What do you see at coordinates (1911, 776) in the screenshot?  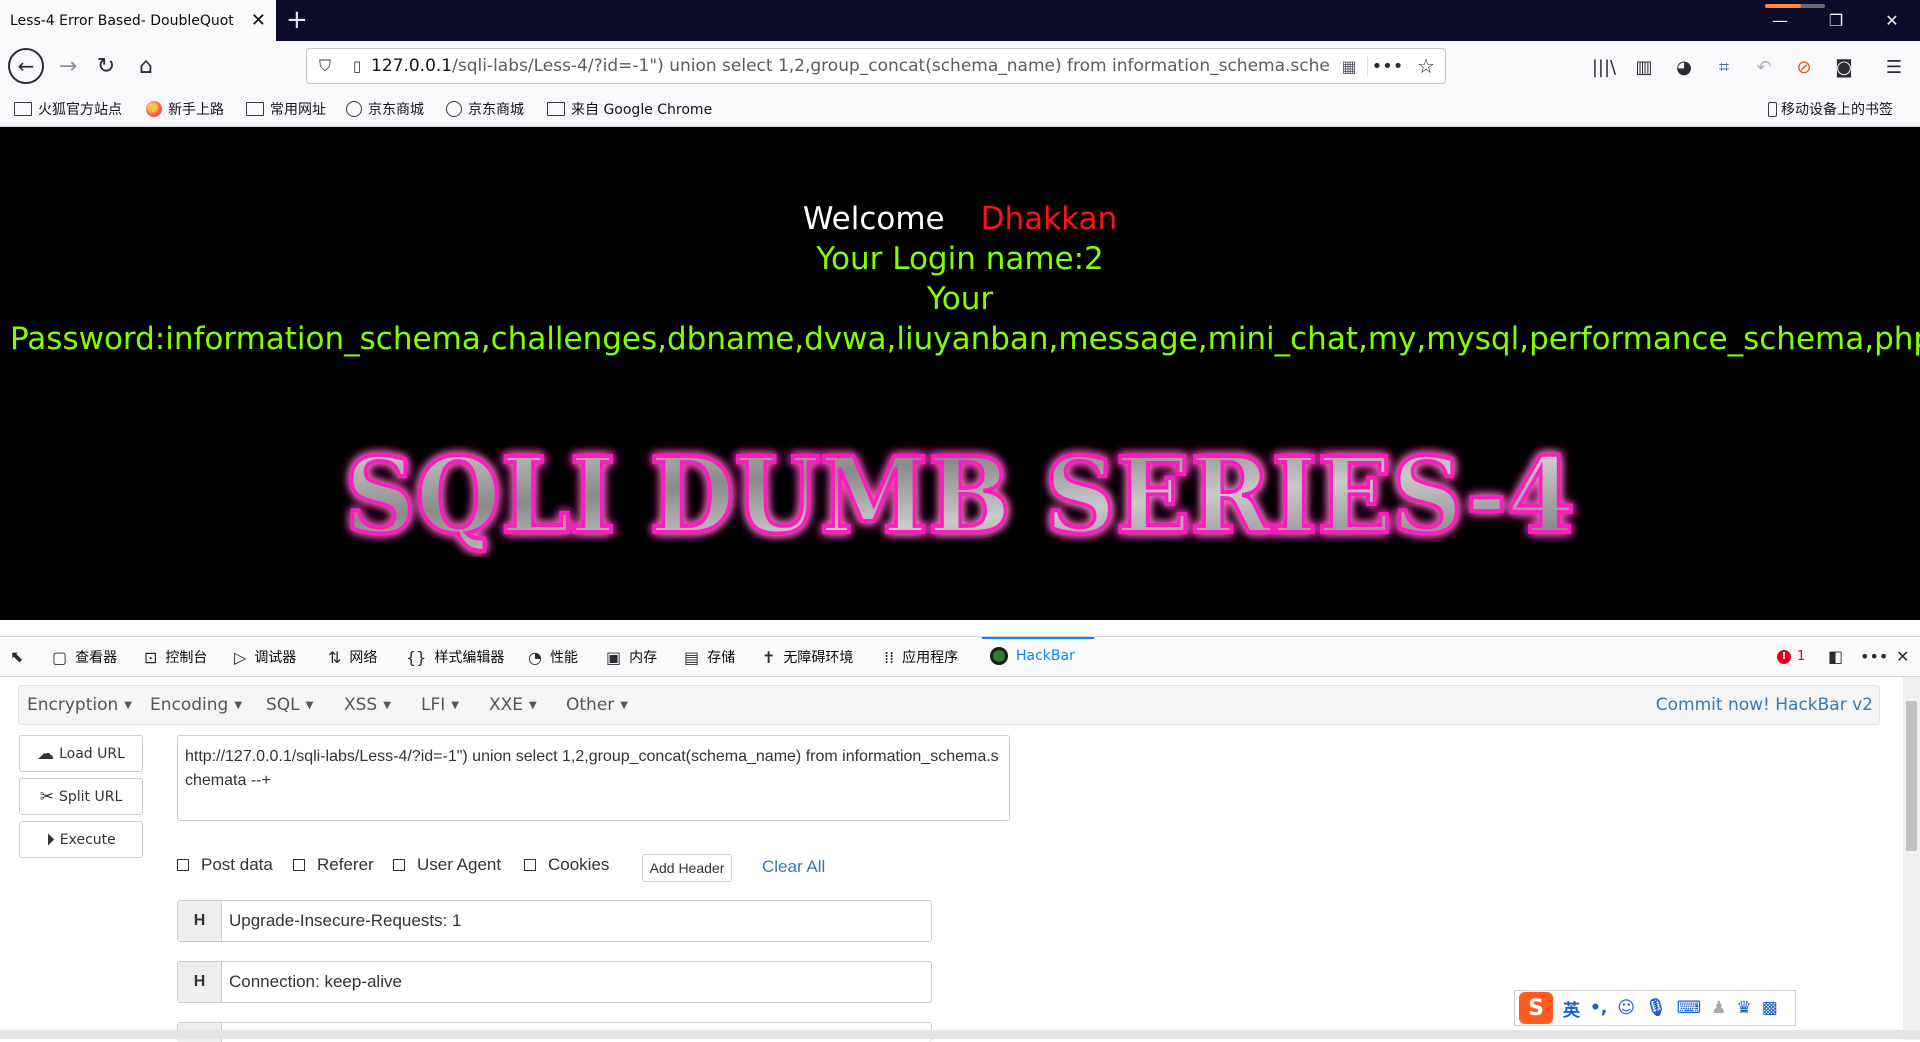 I see `vertical-scroll-thumb` at bounding box center [1911, 776].